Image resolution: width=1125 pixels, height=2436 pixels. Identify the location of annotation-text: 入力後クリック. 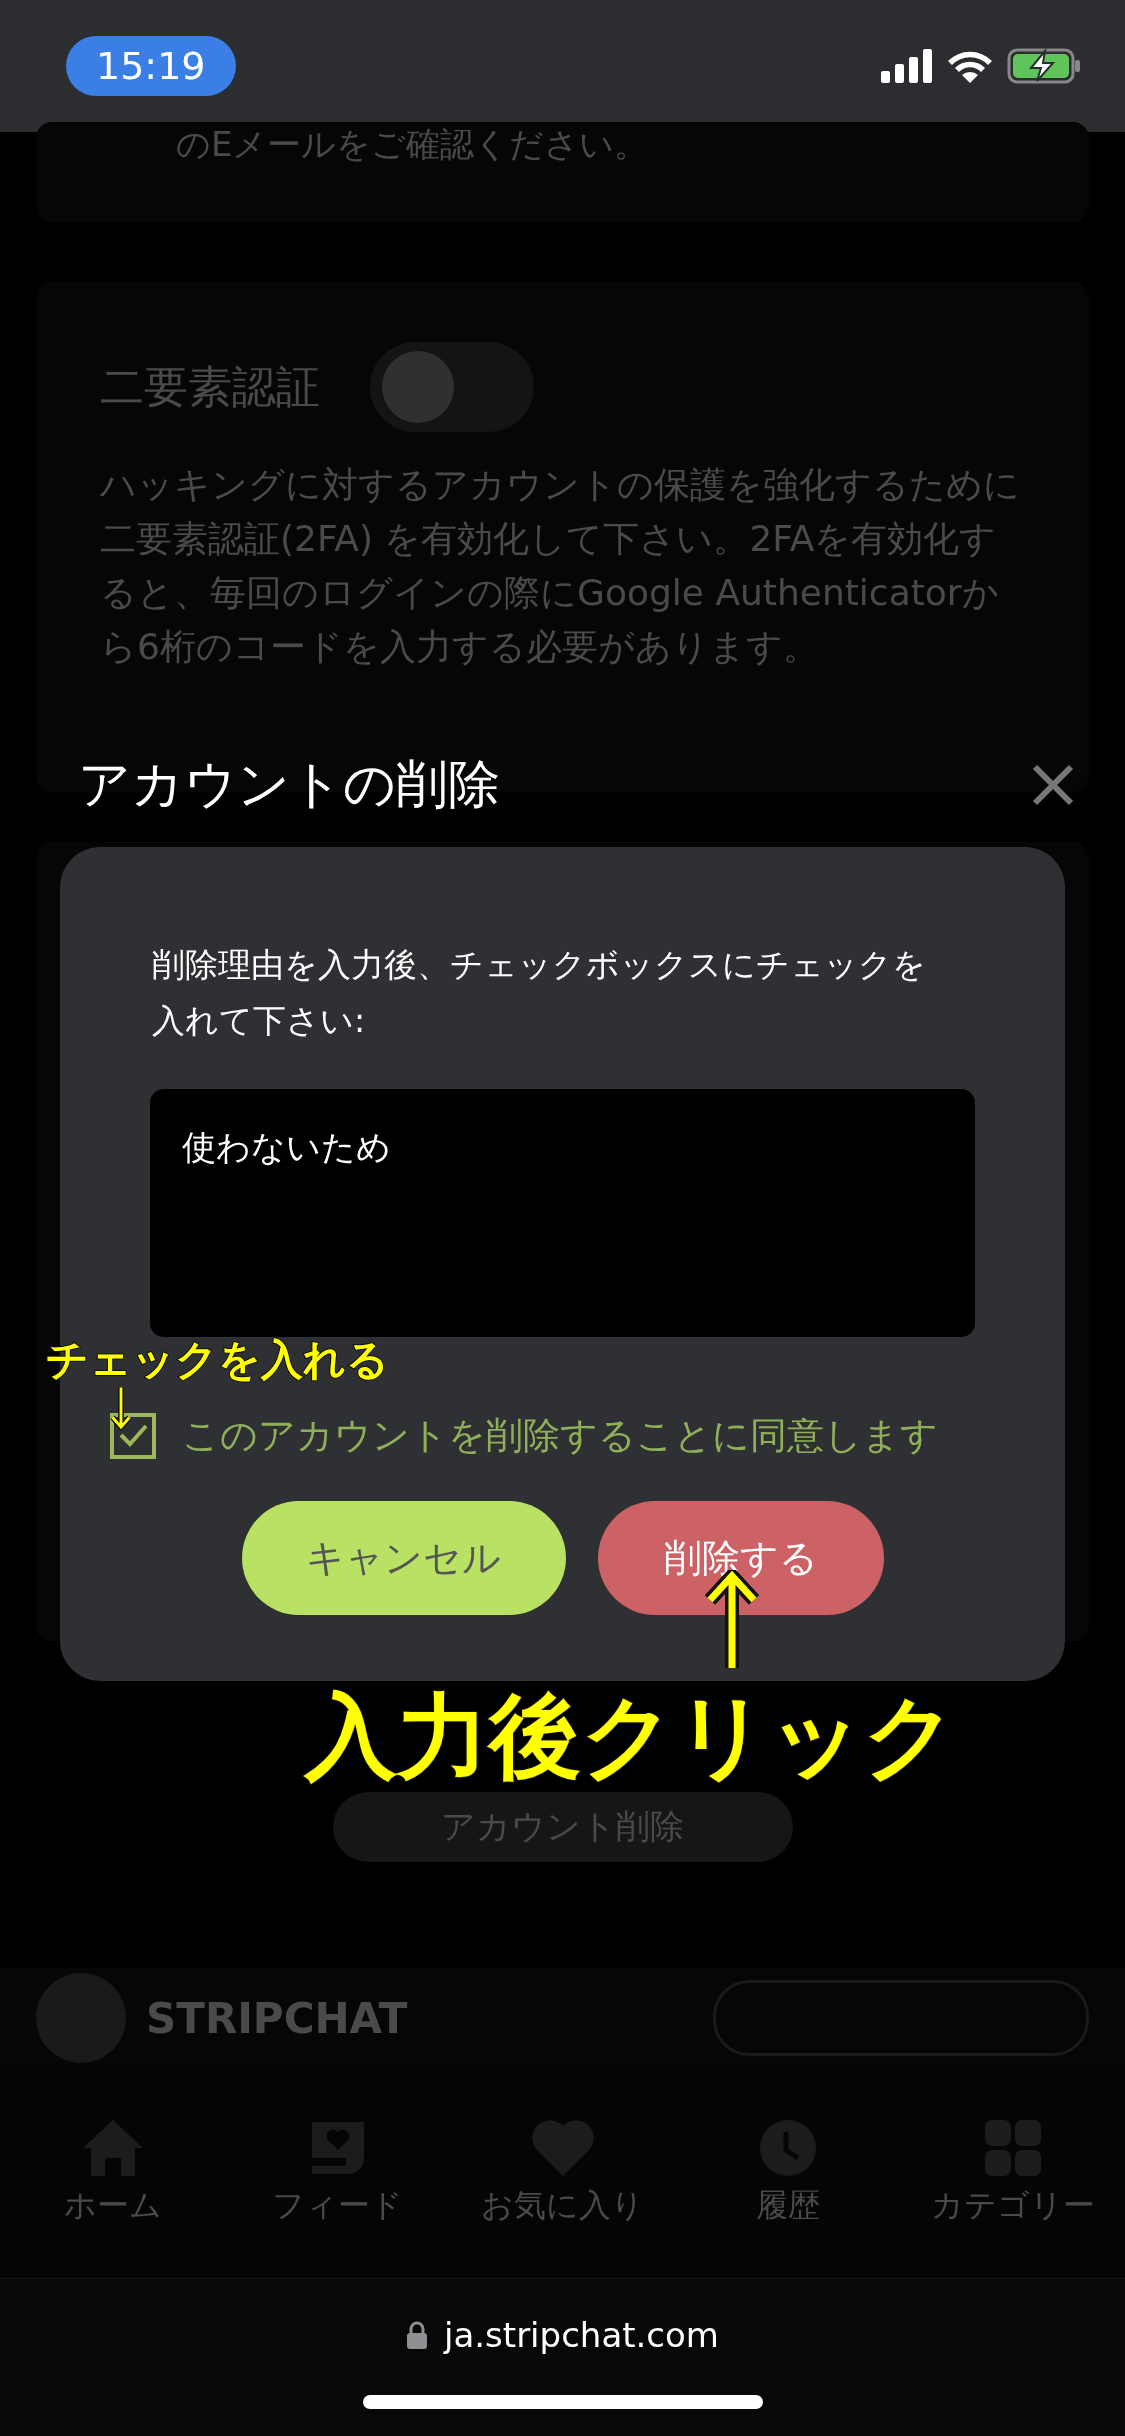
(631, 1737).